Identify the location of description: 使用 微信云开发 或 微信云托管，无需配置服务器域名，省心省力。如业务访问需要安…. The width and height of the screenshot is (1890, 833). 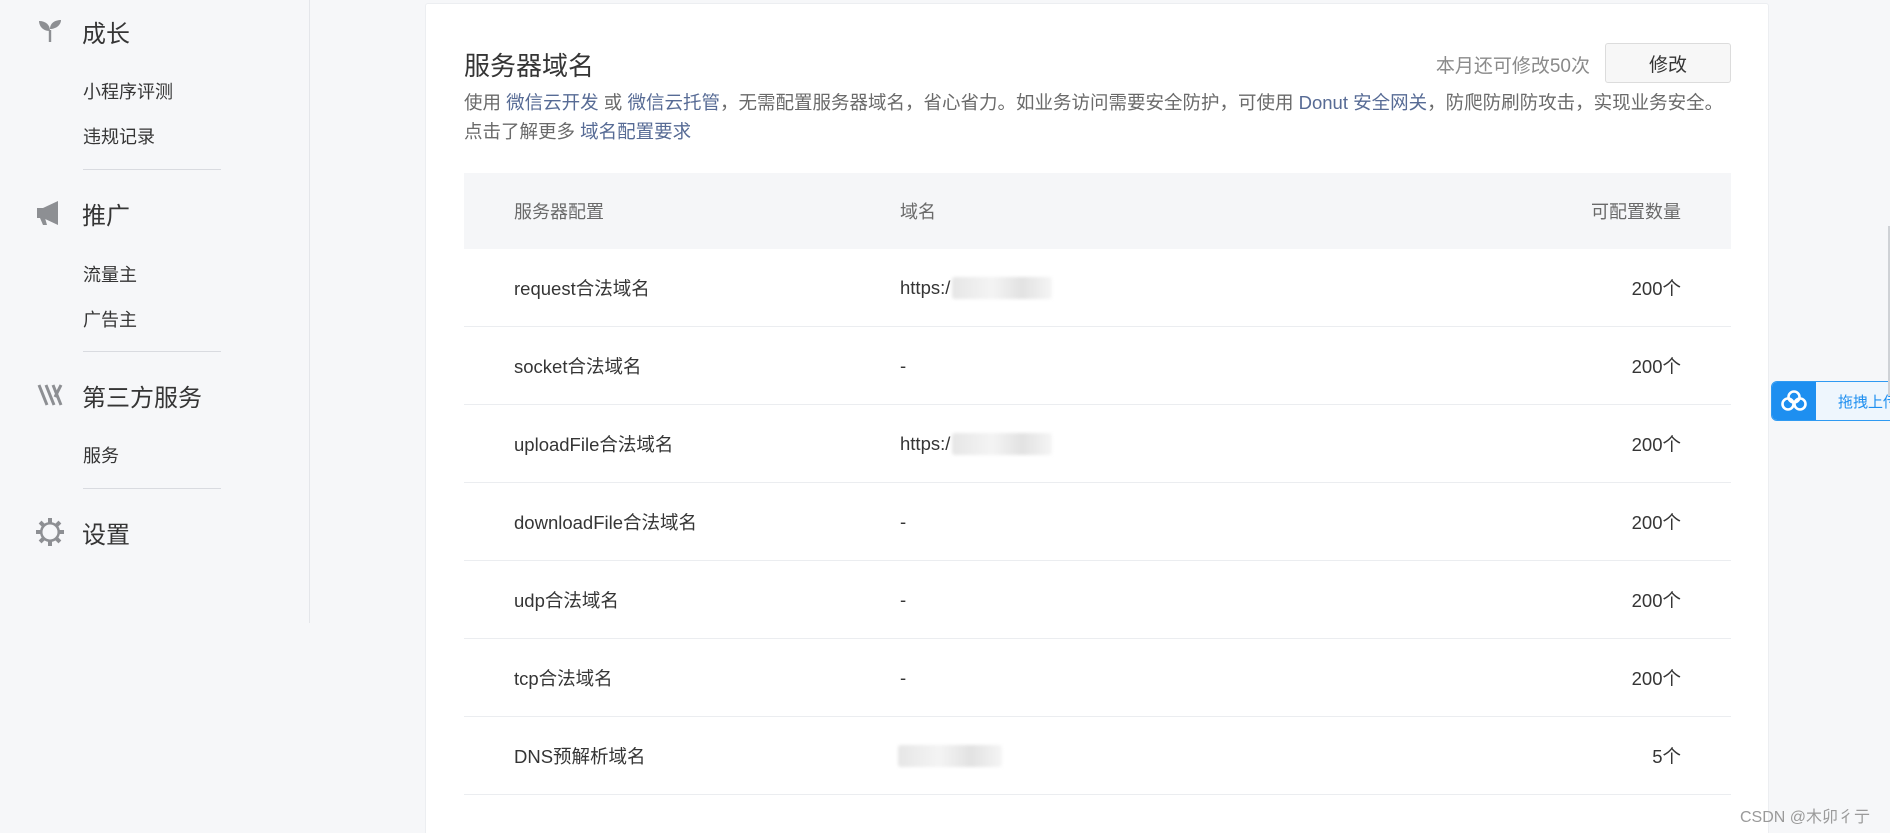
(1099, 117).